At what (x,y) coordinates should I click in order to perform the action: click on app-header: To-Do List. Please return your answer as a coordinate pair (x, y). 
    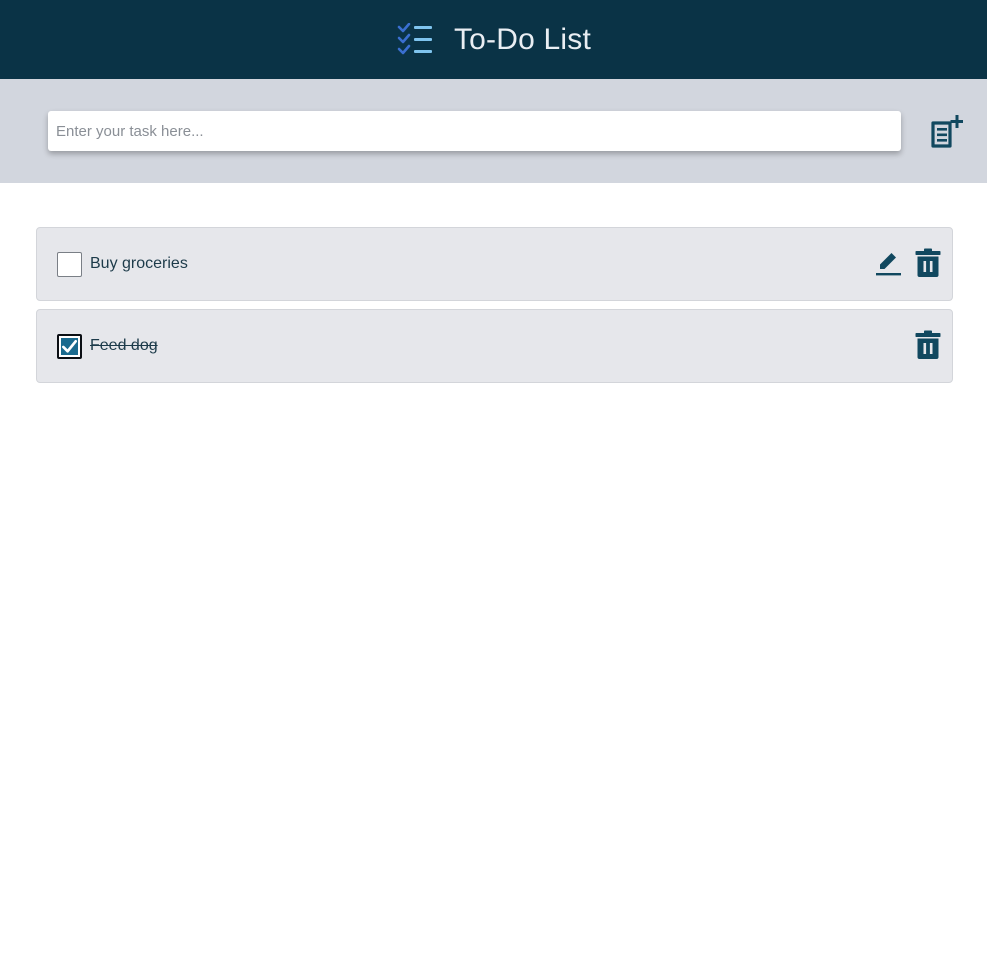
    Looking at the image, I should click on (493, 39).